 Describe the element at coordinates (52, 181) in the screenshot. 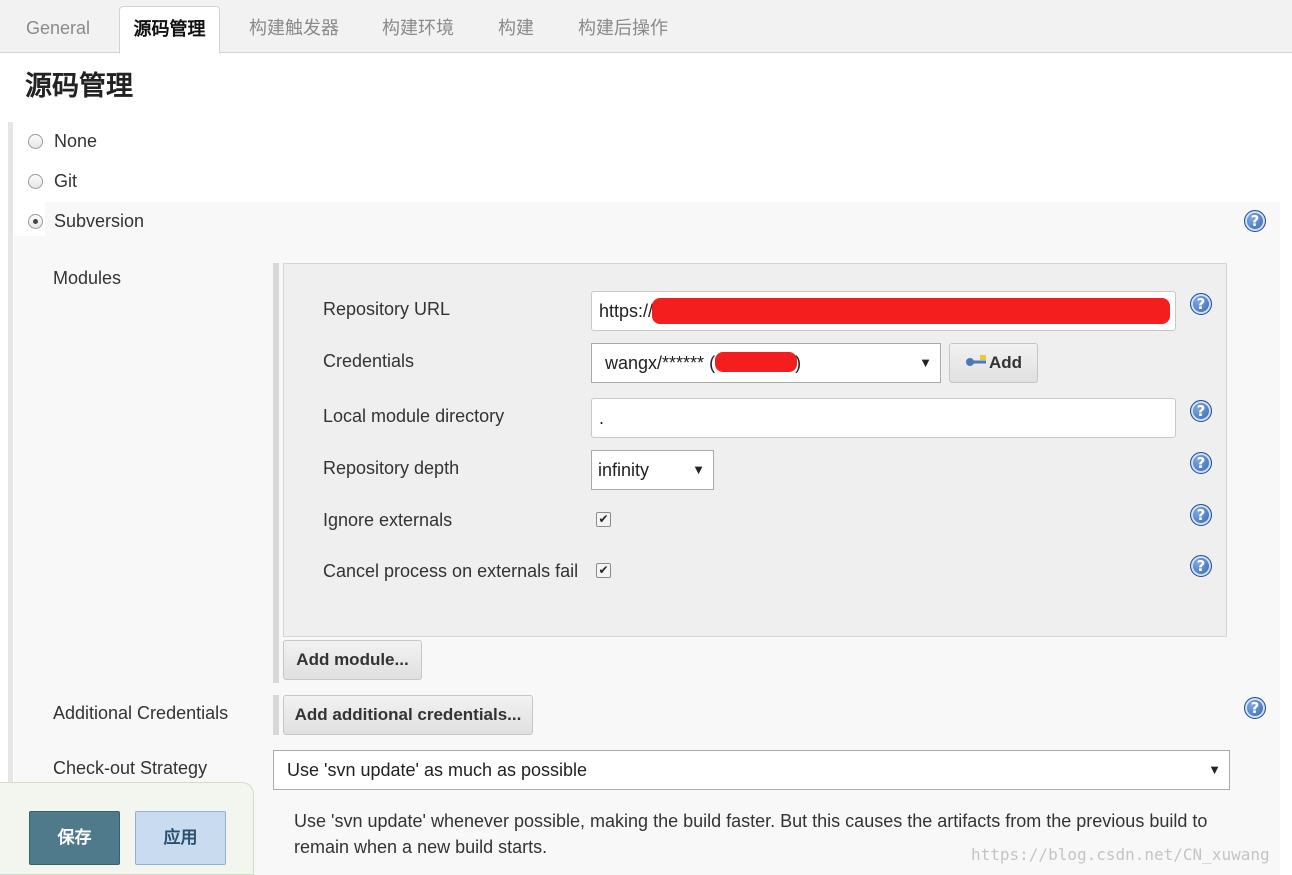

I see `scm-option-git: Git` at that location.